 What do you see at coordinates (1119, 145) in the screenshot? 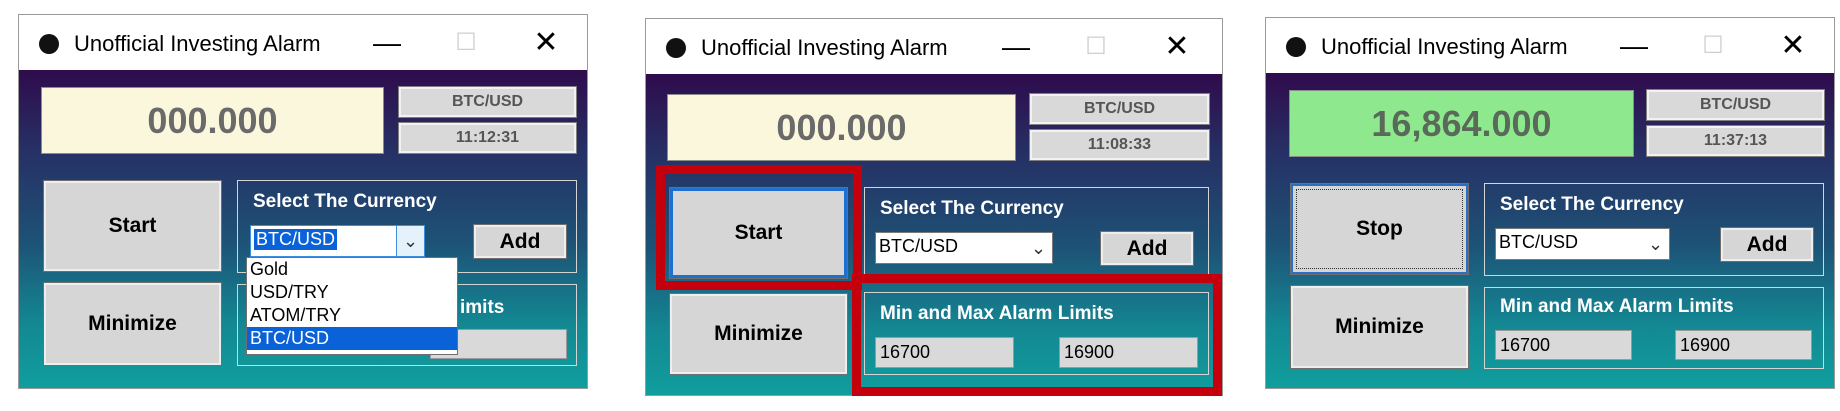
I see `time-label: 11:08:33` at bounding box center [1119, 145].